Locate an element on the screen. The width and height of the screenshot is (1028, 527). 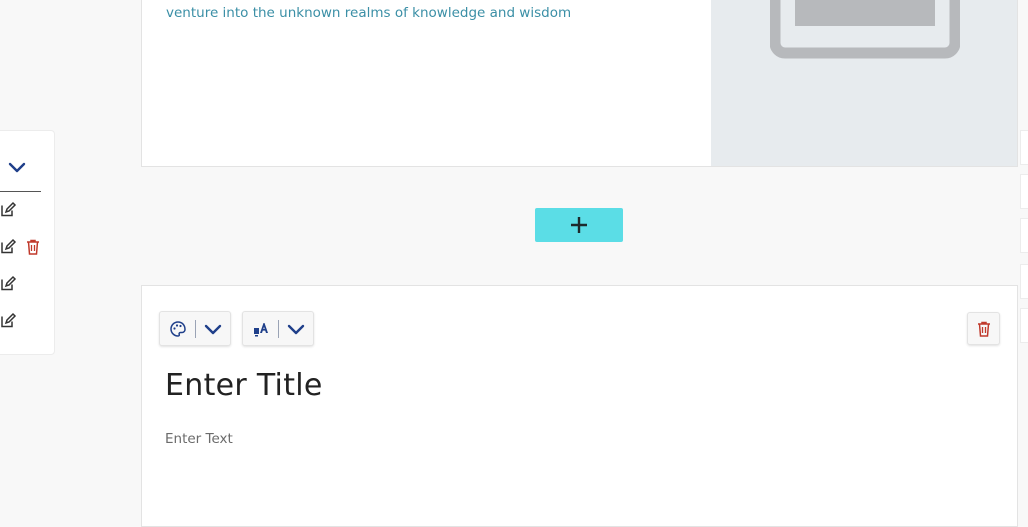
panel-divider is located at coordinates (20, 191).